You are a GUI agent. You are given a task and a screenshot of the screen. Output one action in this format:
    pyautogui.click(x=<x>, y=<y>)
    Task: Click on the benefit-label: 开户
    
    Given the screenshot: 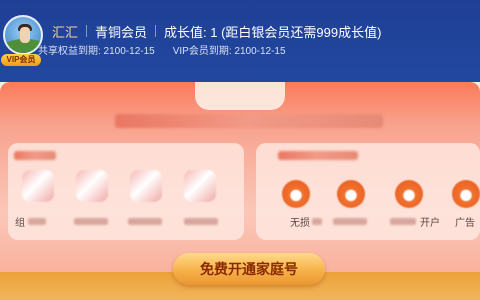 What is the action you would take?
    pyautogui.click(x=430, y=223)
    